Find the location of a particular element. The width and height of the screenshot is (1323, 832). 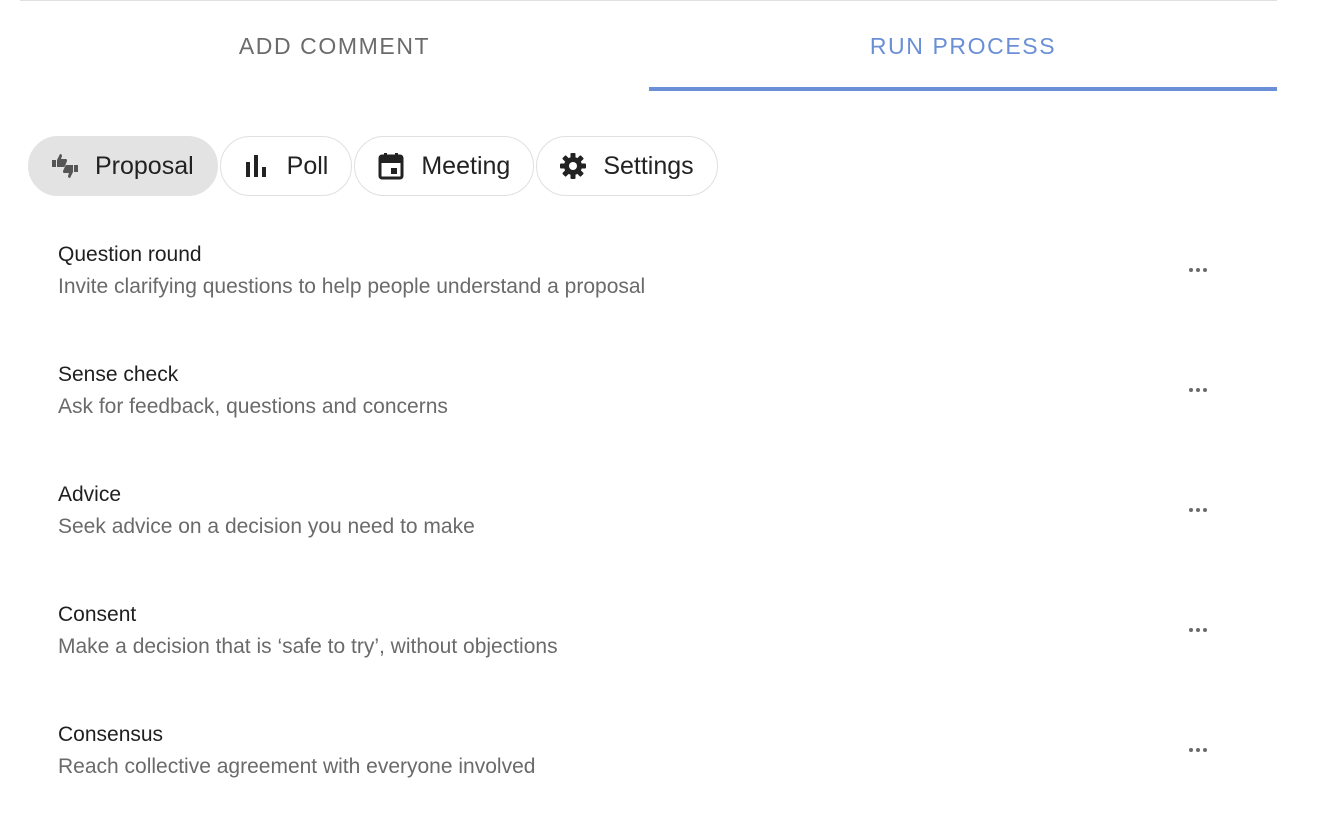

process-title: Advice is located at coordinates (90, 494).